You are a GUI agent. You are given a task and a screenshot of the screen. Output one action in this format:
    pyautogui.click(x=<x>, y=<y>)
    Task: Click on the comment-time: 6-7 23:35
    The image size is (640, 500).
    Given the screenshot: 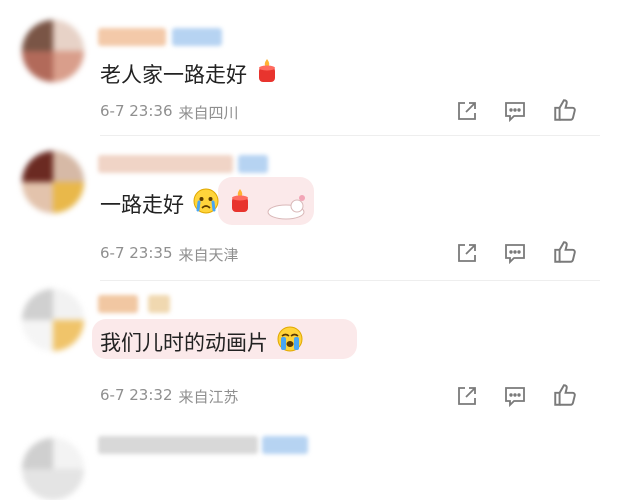 What is the action you would take?
    pyautogui.click(x=136, y=253)
    